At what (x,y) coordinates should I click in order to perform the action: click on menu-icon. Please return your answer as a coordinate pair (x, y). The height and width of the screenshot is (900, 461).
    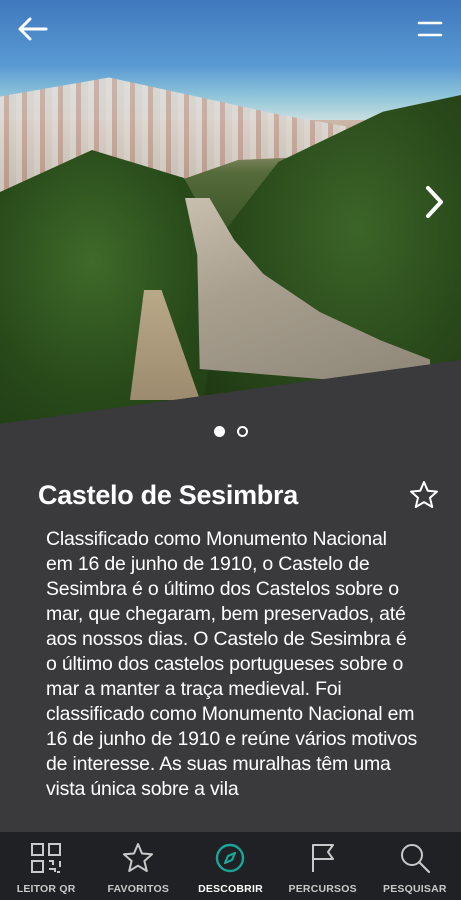
    Looking at the image, I should click on (430, 29).